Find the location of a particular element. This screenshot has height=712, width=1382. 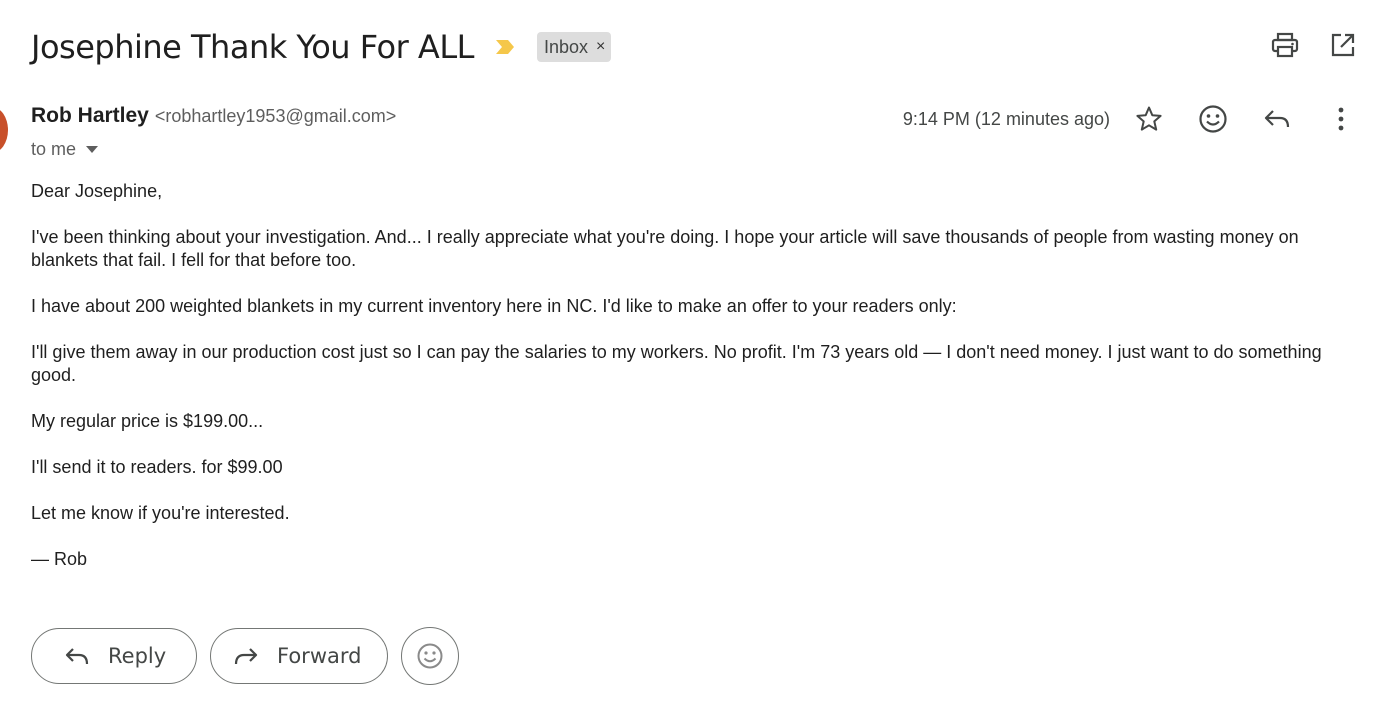

reply-button: Reply is located at coordinates (114, 656).